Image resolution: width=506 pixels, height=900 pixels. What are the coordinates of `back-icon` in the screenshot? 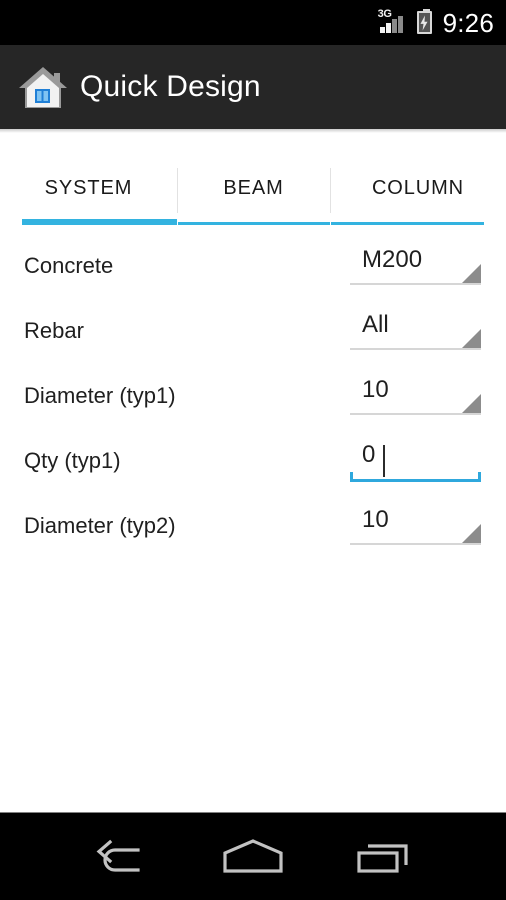 It's located at (118, 855).